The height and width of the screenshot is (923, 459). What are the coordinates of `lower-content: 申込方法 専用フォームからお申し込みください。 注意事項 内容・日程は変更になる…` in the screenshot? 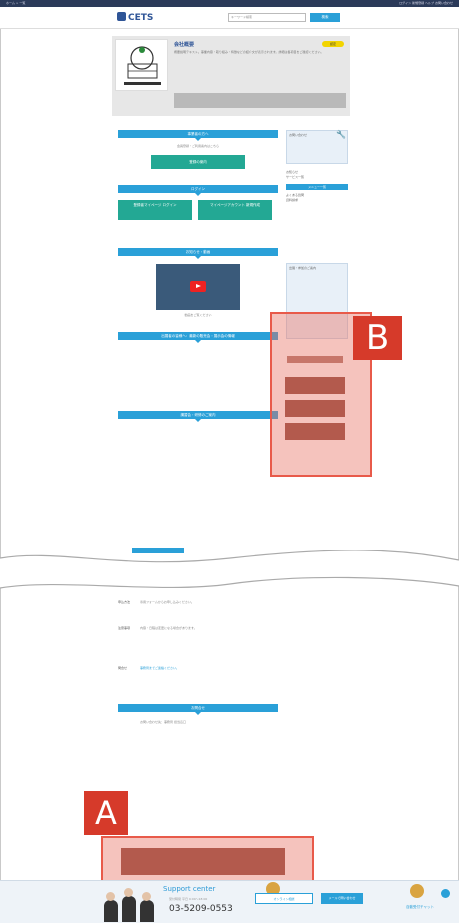 It's located at (203, 685).